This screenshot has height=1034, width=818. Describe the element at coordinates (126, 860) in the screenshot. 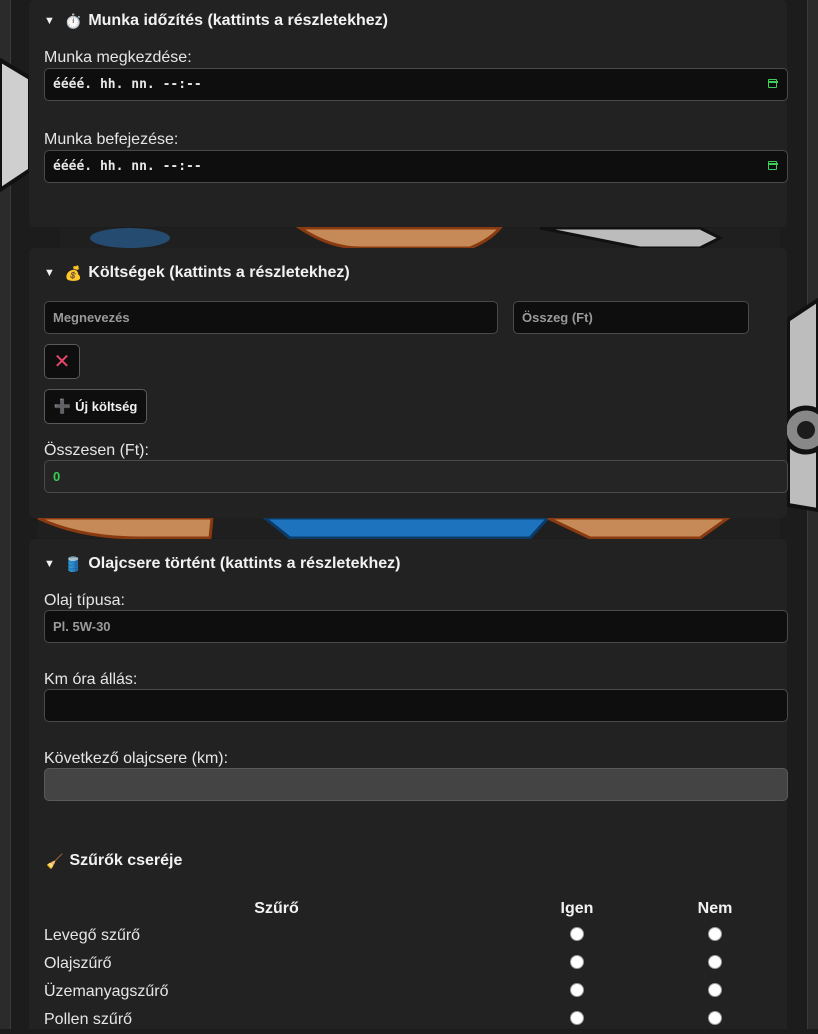

I see `filters-title: Szűrők cseréje` at that location.